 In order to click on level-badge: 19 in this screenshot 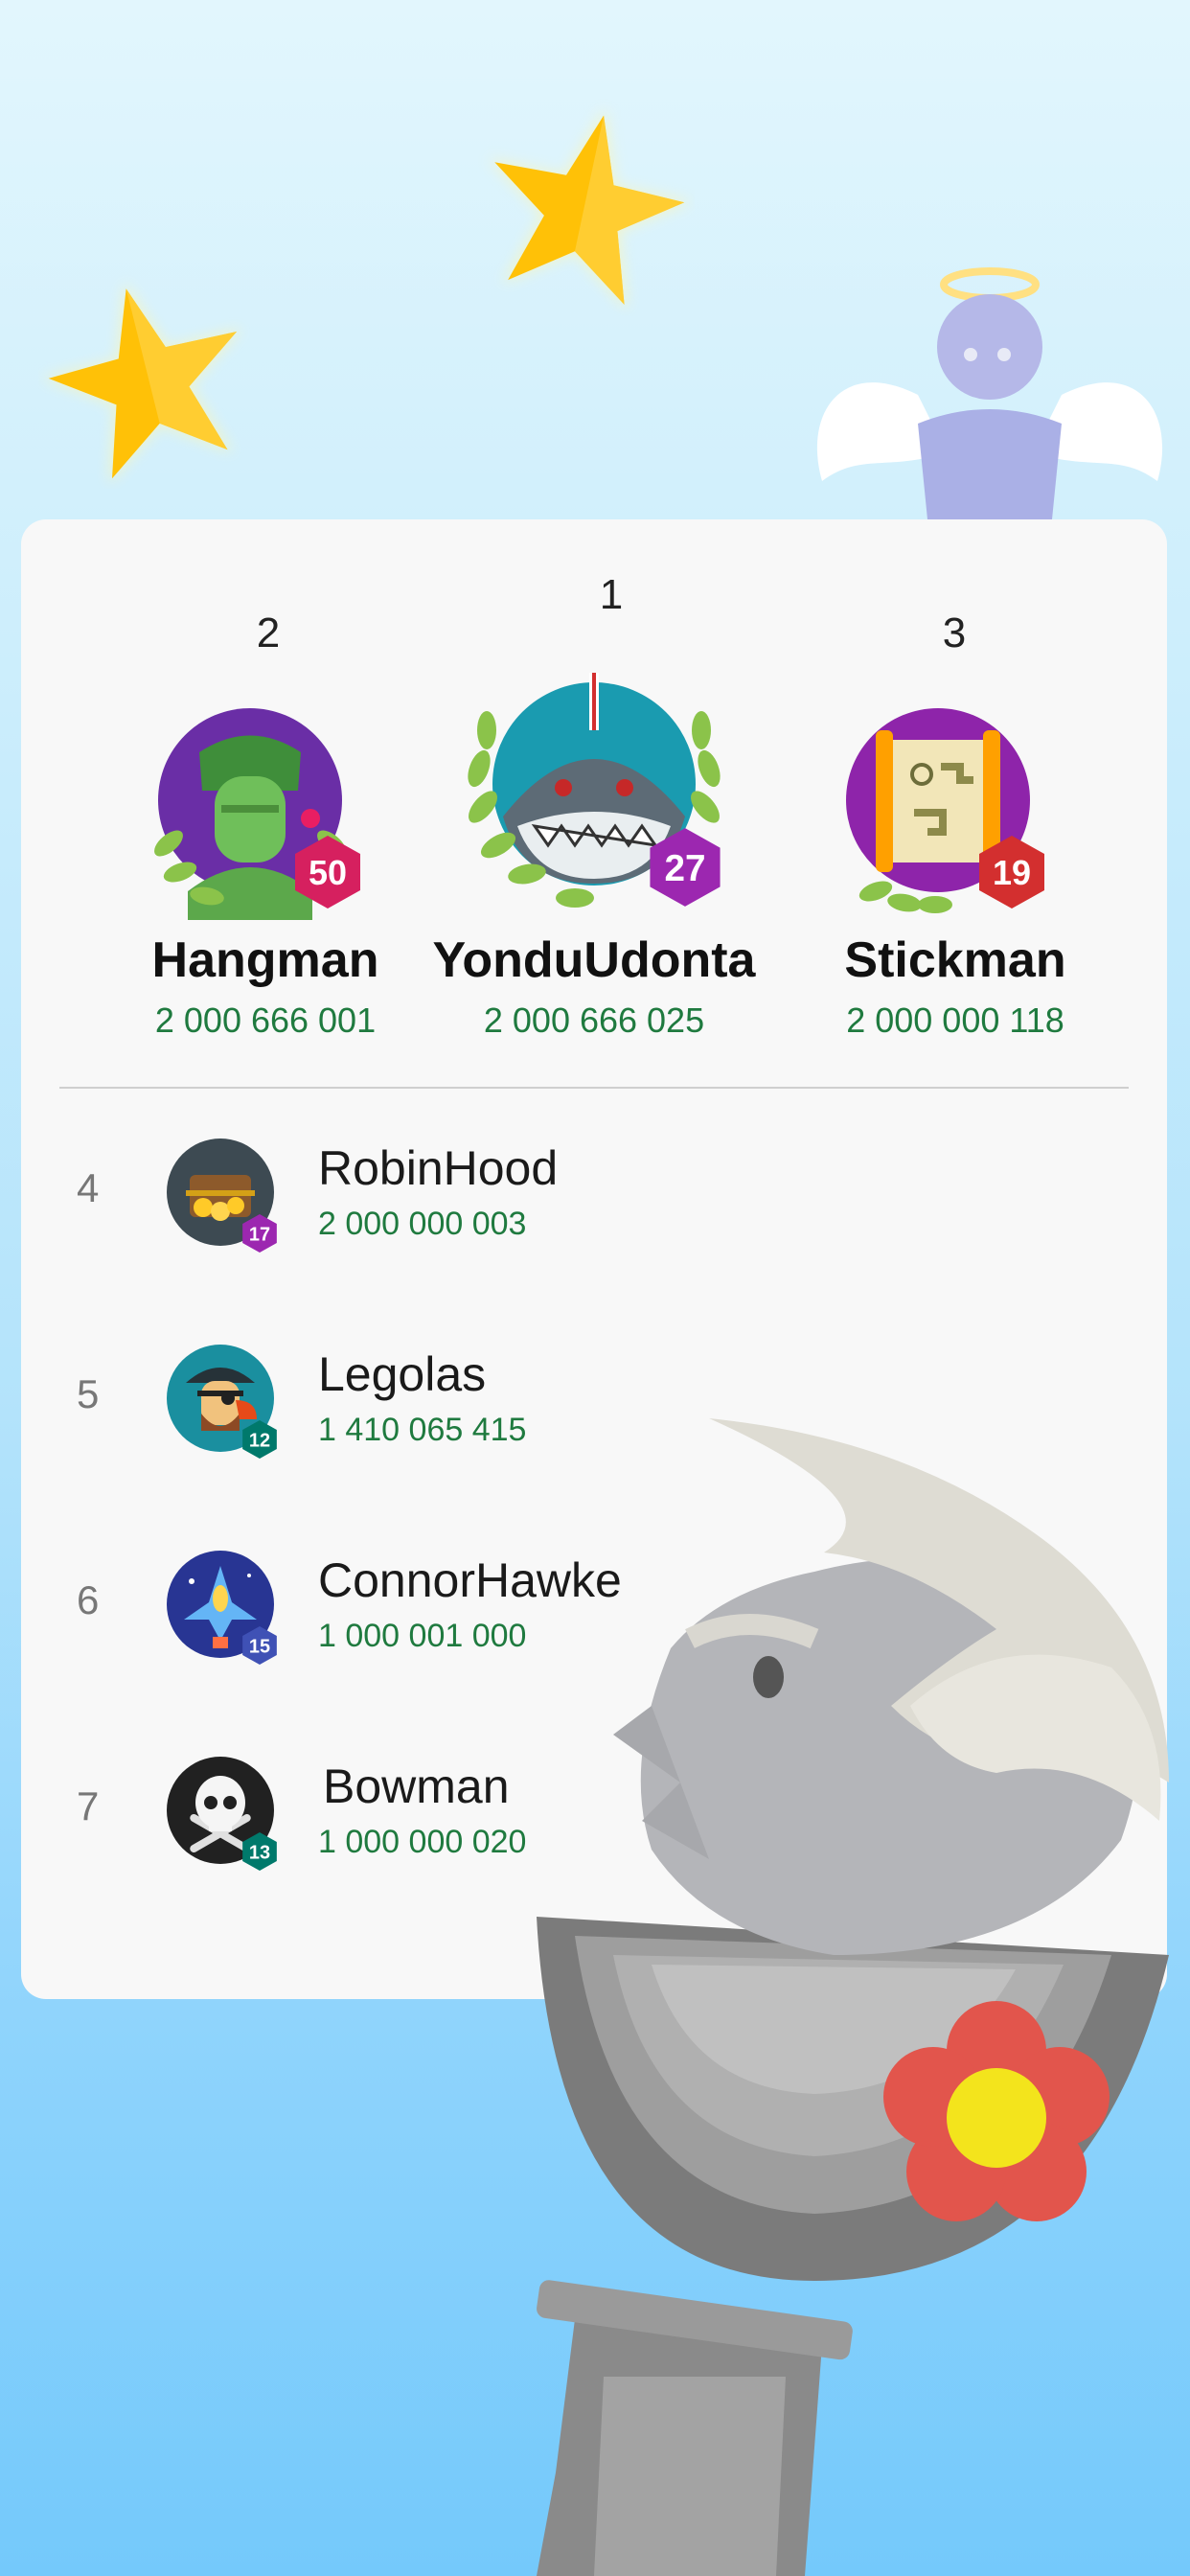, I will do `click(1012, 872)`.